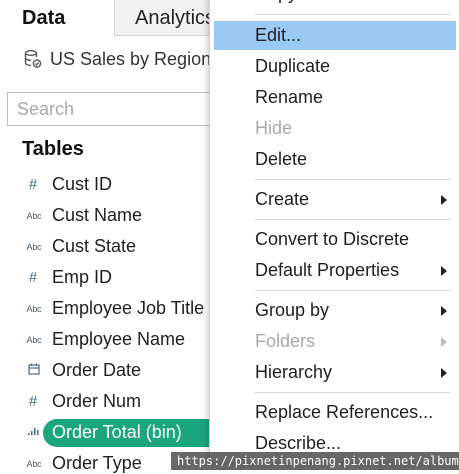 The width and height of the screenshot is (459, 474). Describe the element at coordinates (292, 310) in the screenshot. I see `menu-item-label: Group by` at that location.